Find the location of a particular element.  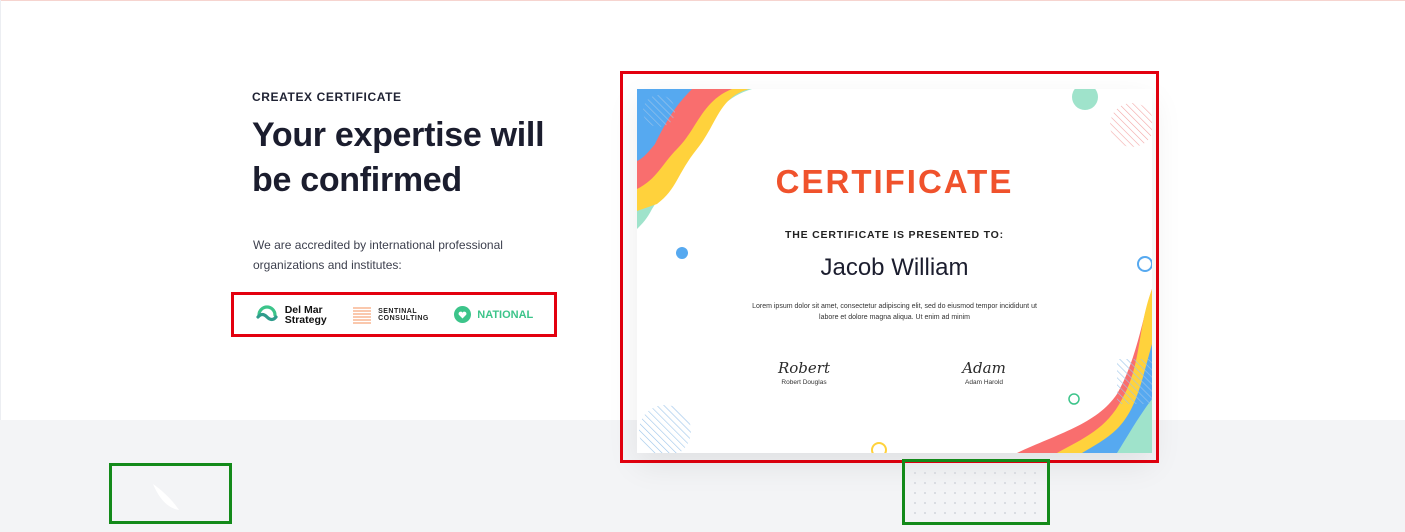

signature-script: Adam is located at coordinates (984, 368).